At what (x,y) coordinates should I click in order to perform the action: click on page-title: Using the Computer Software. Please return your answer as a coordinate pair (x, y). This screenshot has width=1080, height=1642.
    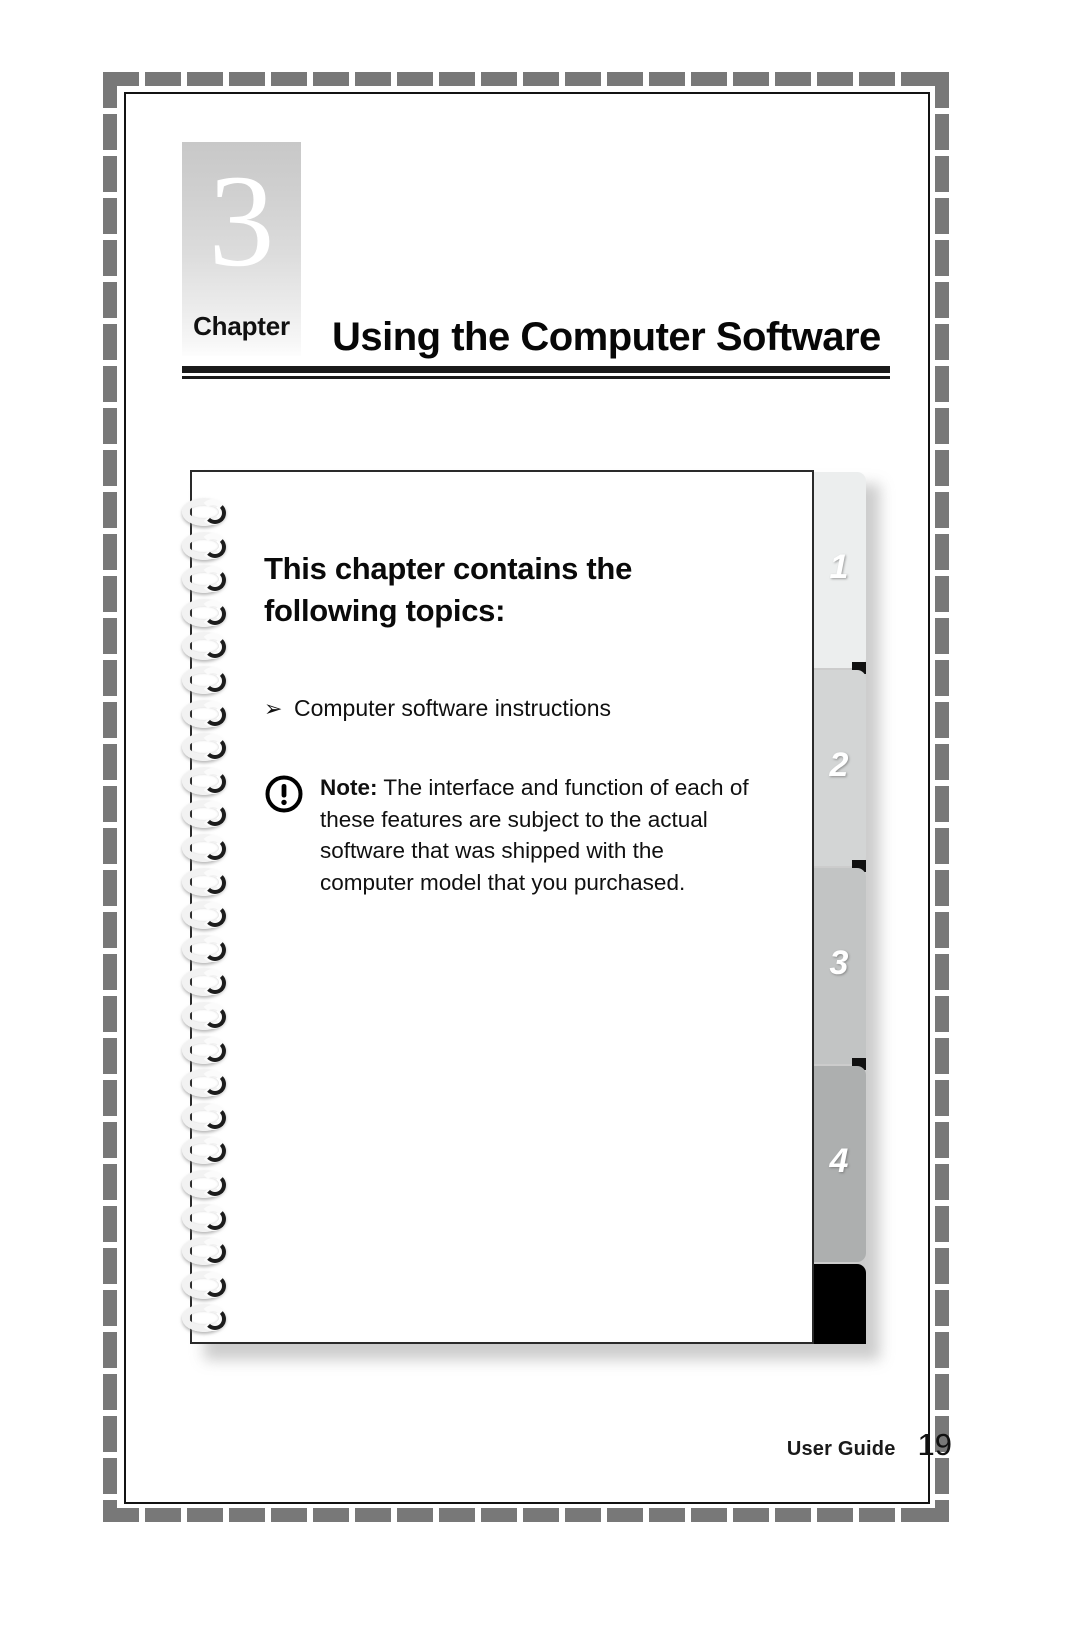
    Looking at the image, I should click on (606, 336).